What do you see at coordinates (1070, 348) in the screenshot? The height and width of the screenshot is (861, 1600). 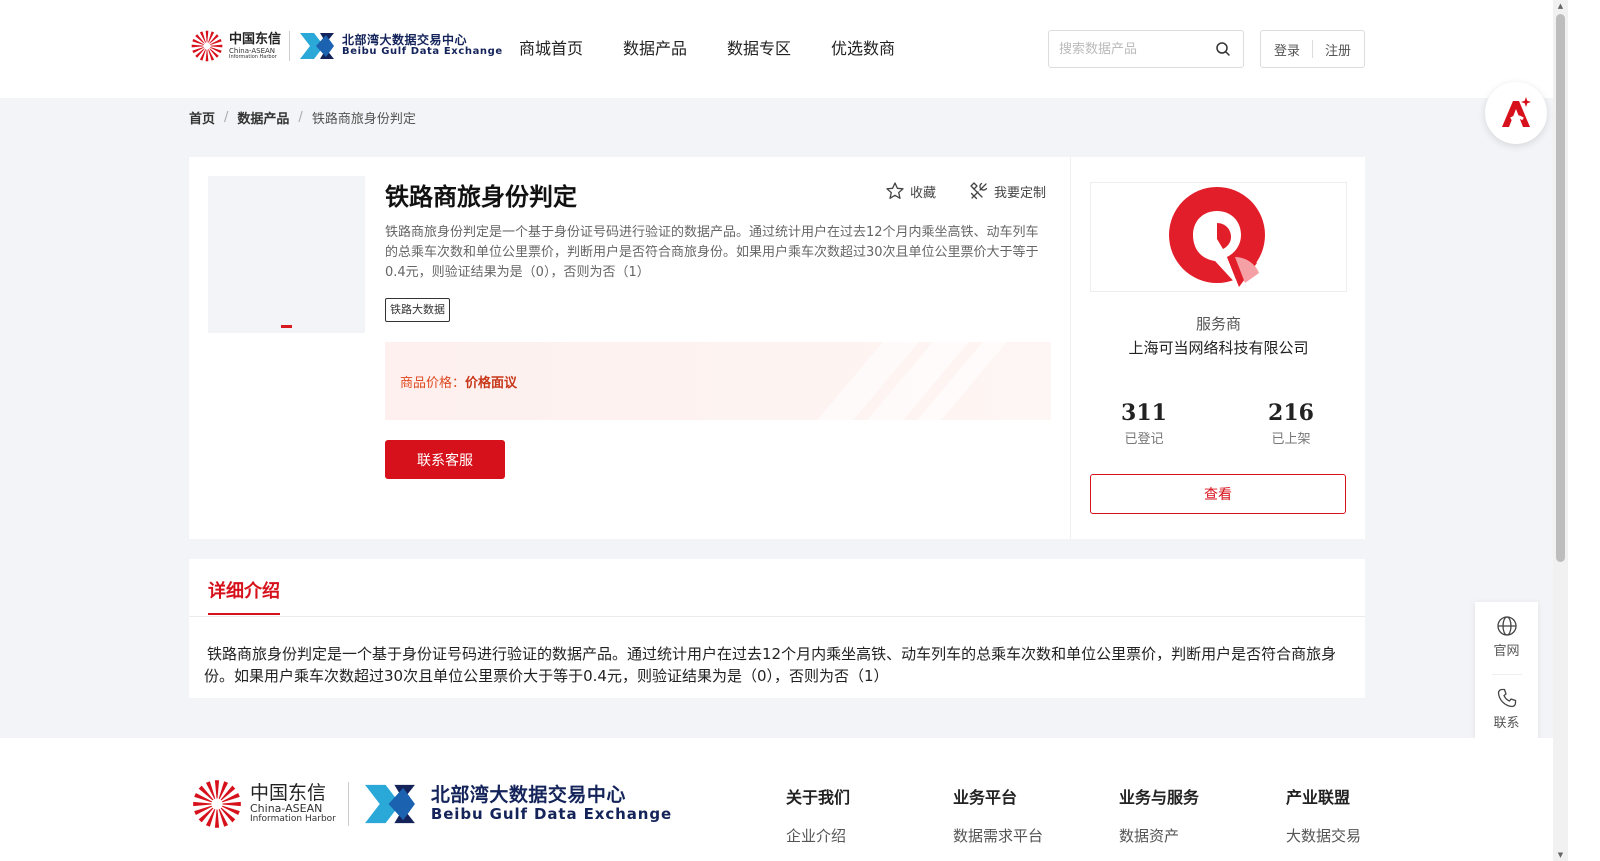 I see `card-divider` at bounding box center [1070, 348].